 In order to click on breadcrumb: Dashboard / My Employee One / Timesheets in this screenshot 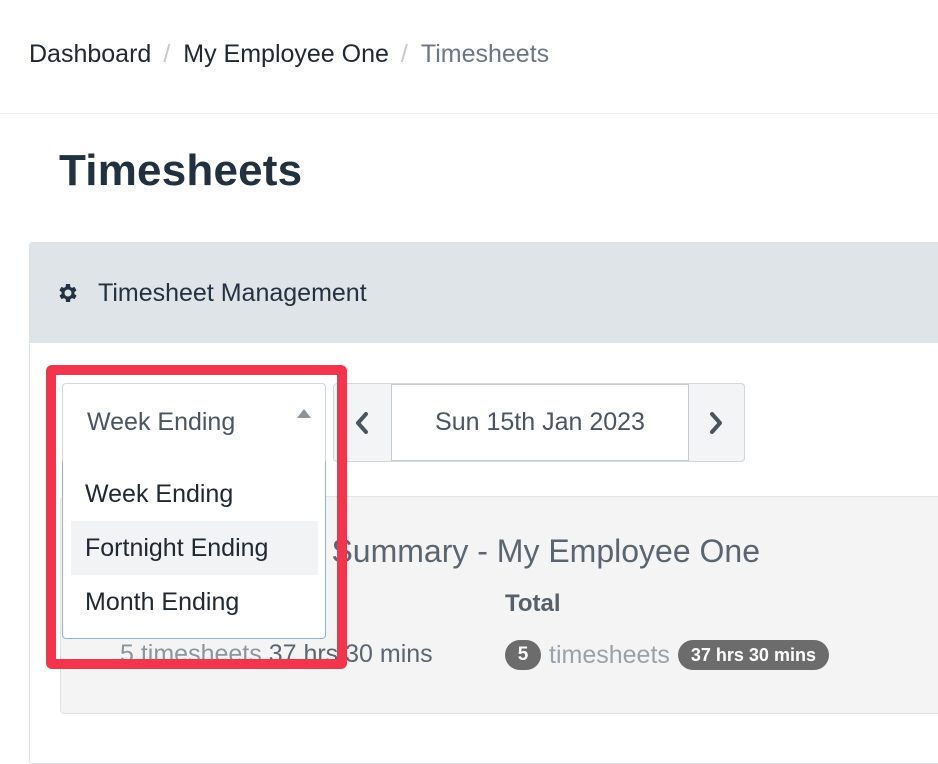, I will do `click(469, 57)`.